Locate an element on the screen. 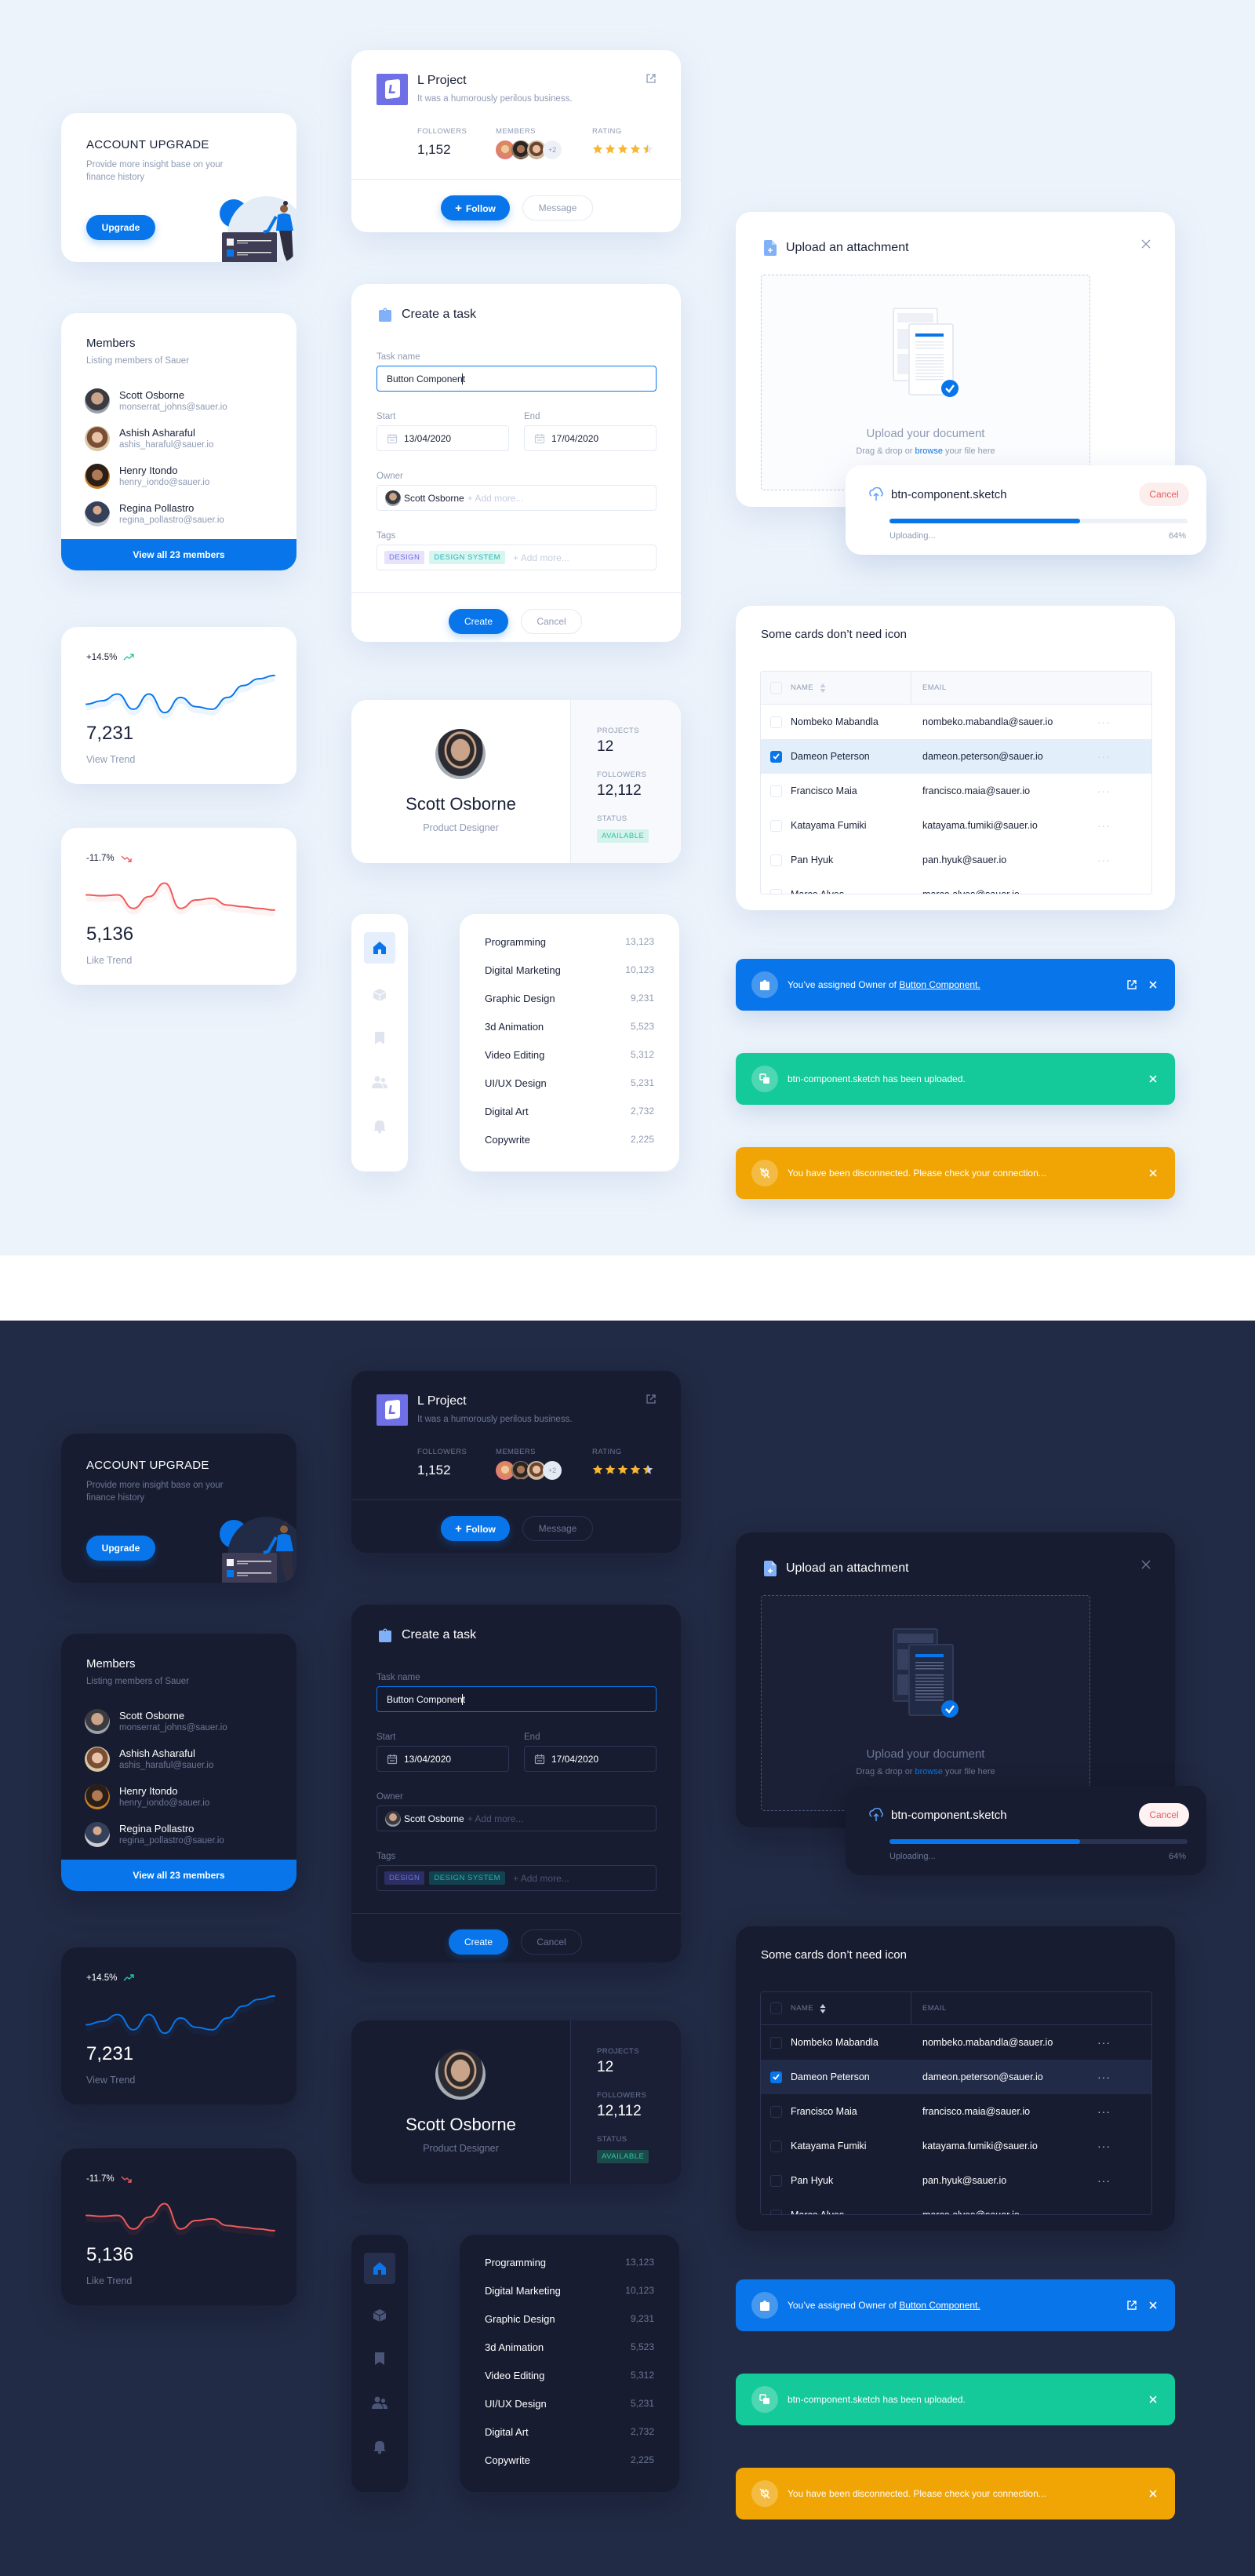  follow-button: + Follow is located at coordinates (475, 1528).